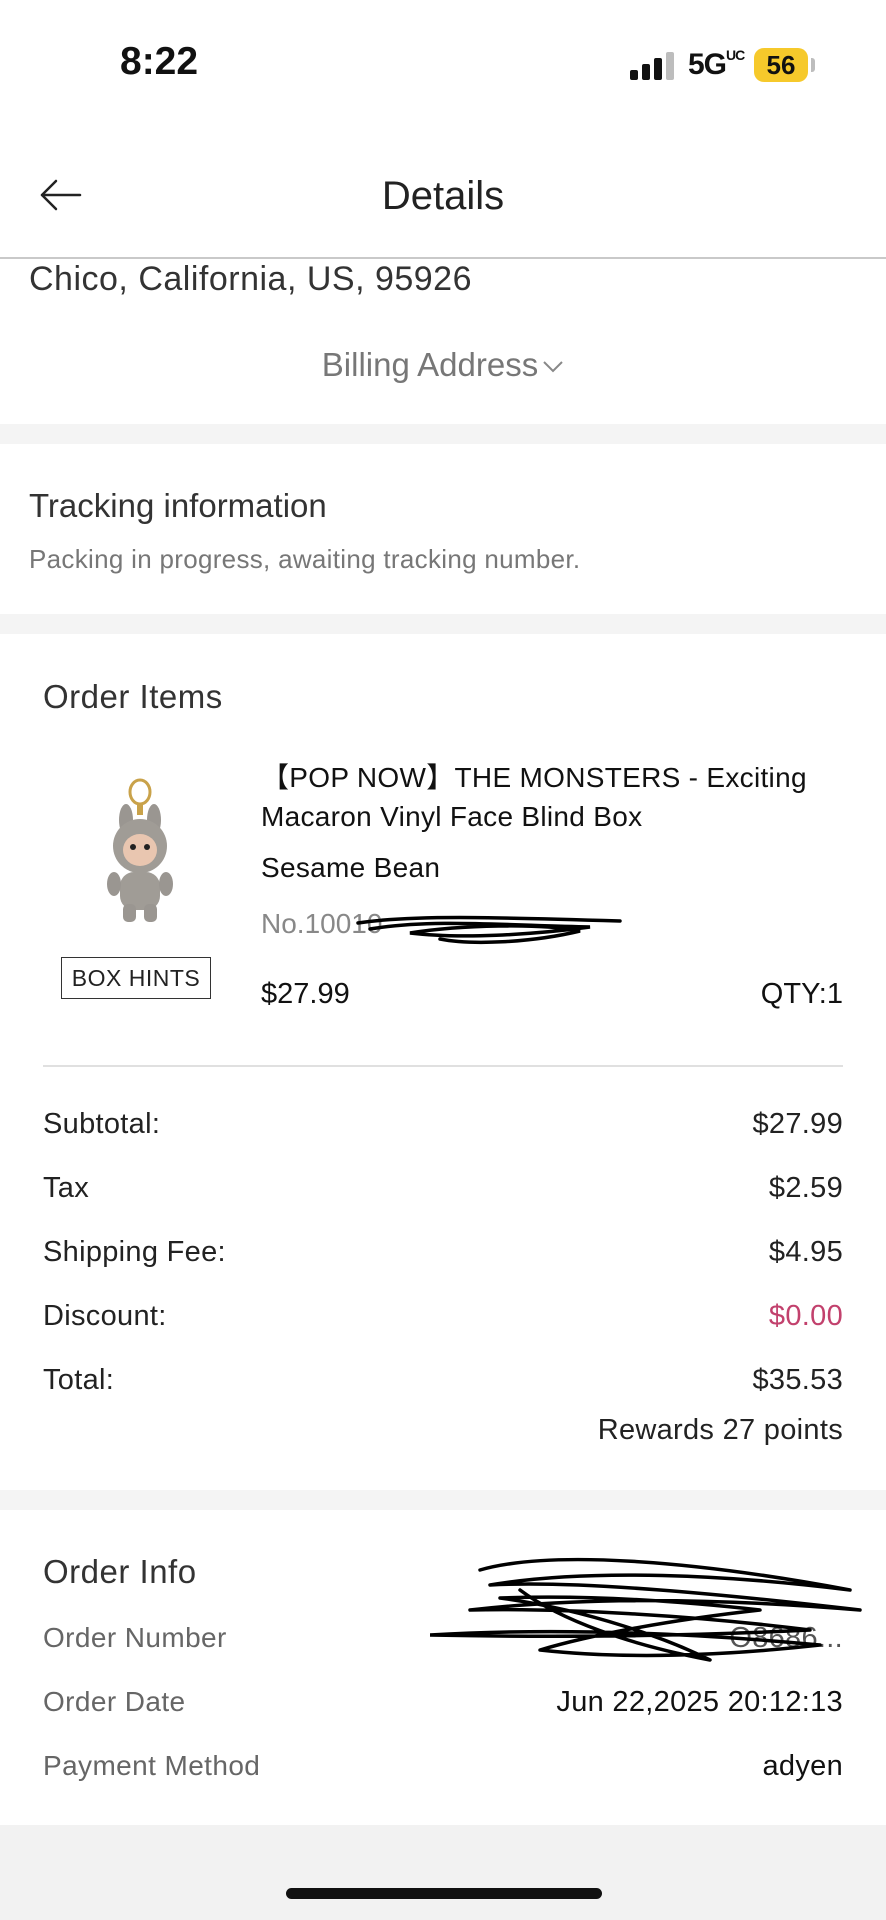 The image size is (886, 1920). I want to click on shipping-address-line: Chico, California, US, 95926, so click(251, 279).